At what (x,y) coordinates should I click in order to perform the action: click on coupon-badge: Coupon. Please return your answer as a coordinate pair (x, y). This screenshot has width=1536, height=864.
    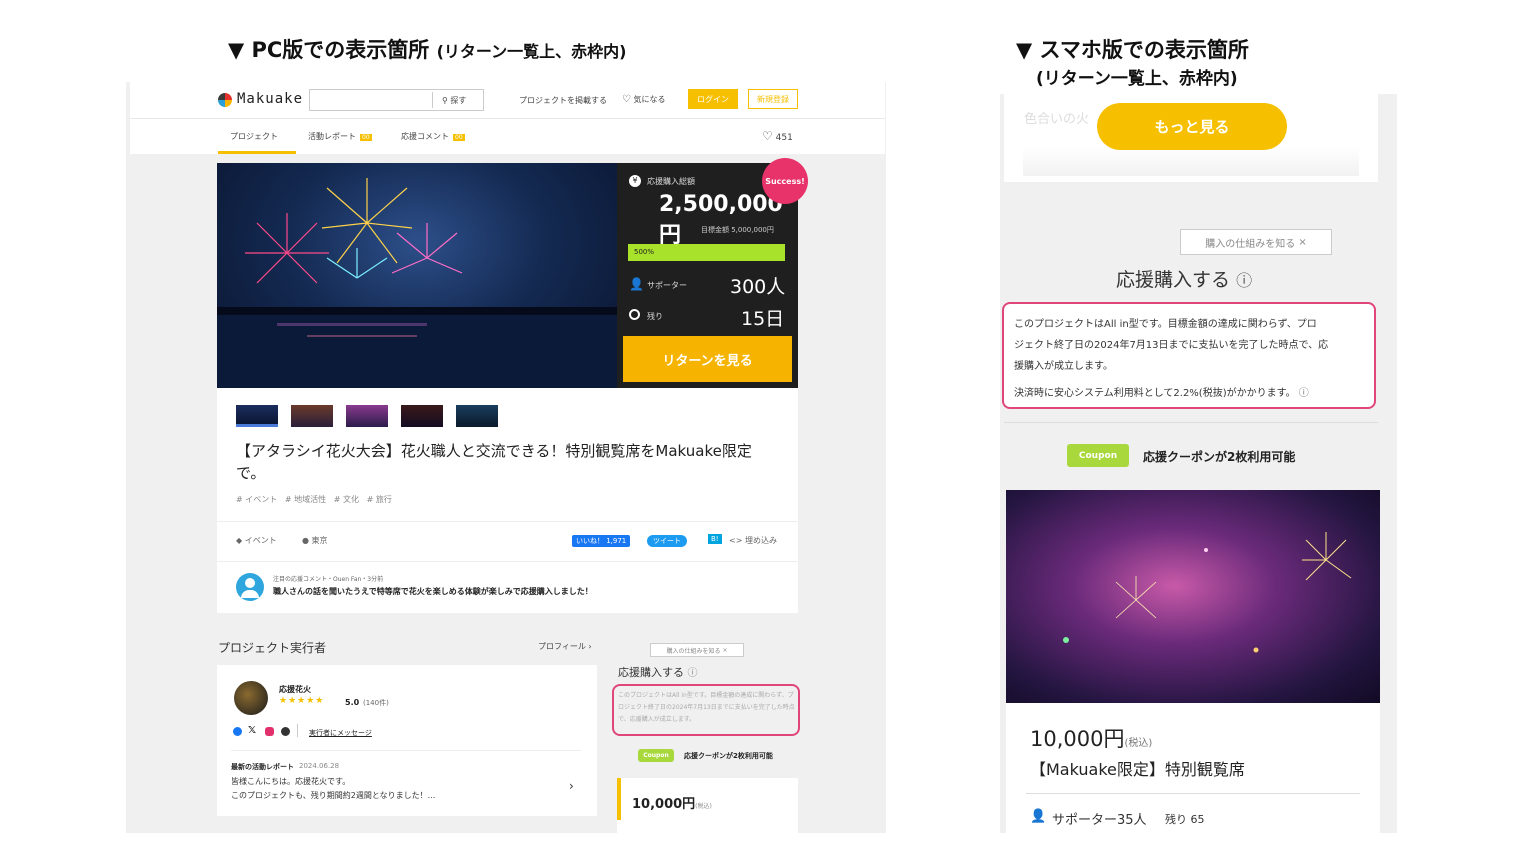
    Looking at the image, I should click on (1098, 455).